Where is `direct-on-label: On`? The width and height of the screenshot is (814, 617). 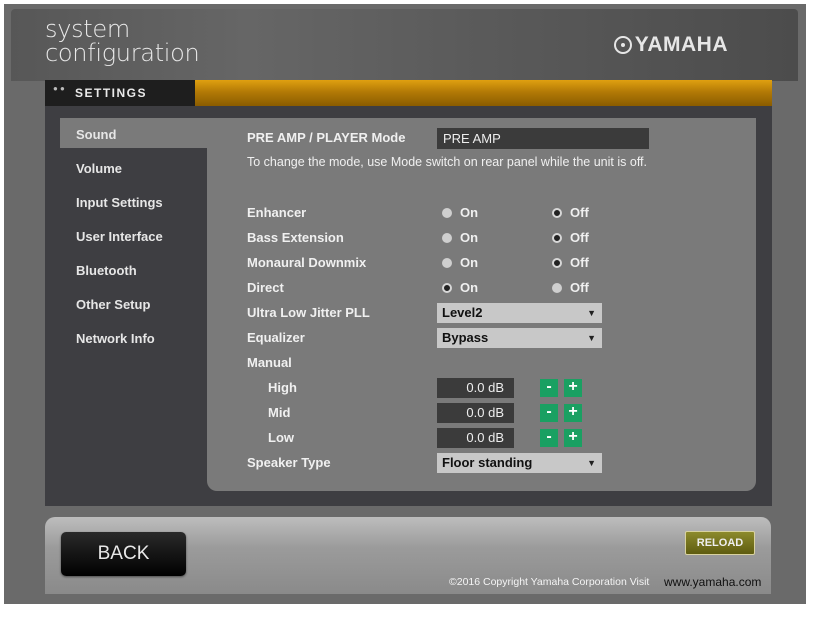
direct-on-label: On is located at coordinates (469, 287).